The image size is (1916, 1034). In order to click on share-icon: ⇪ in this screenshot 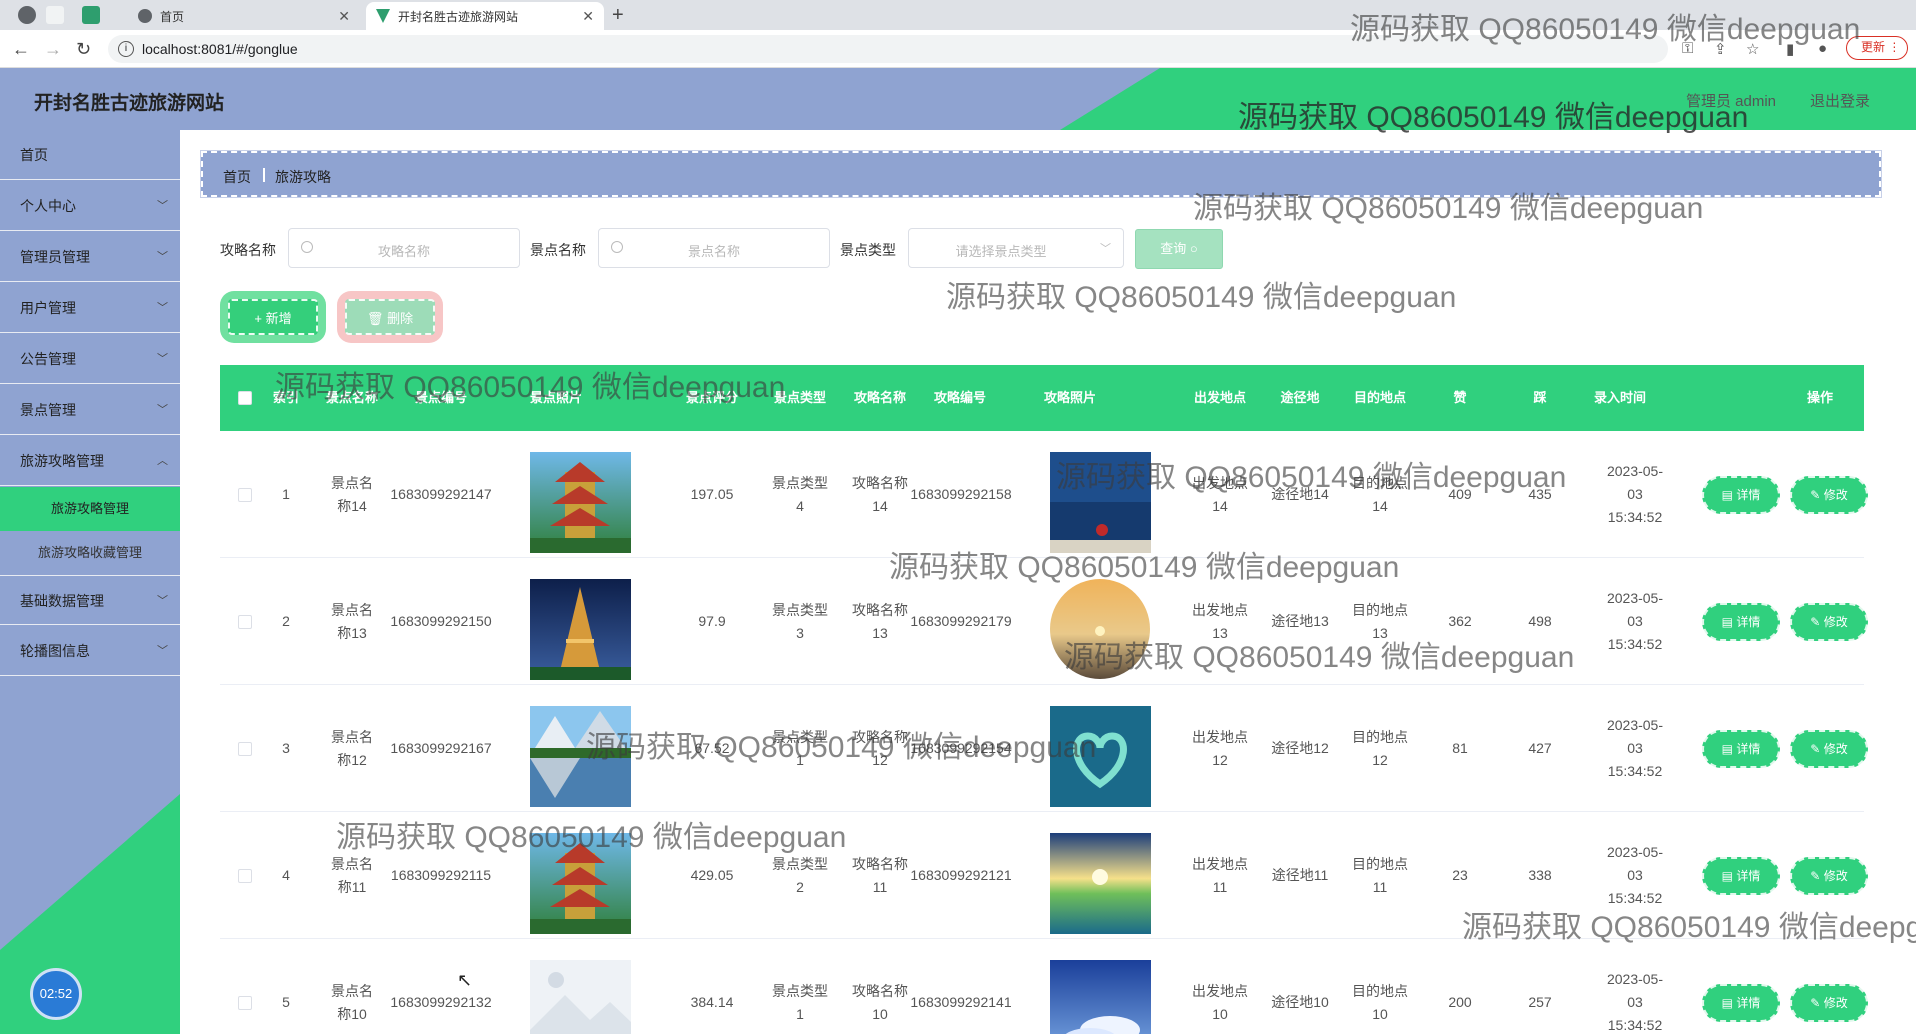, I will do `click(1720, 49)`.